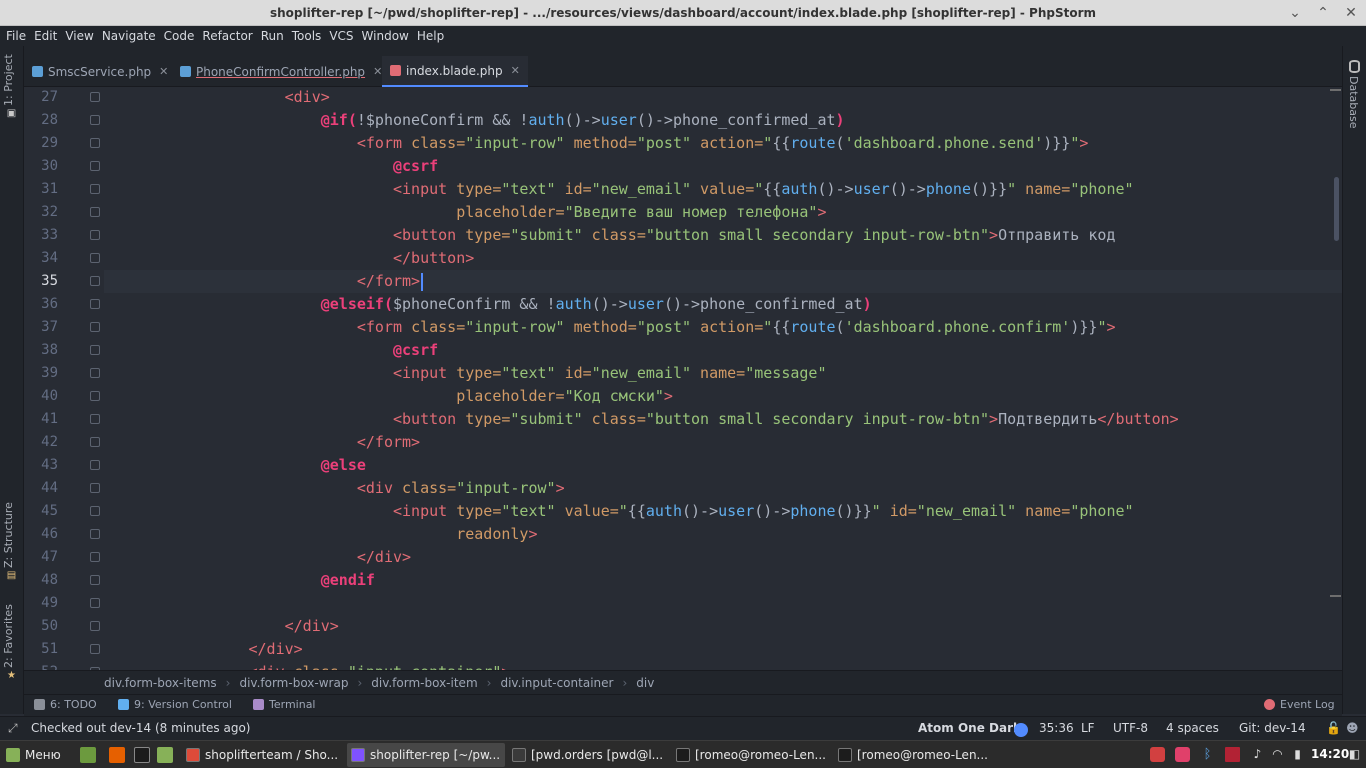 Image resolution: width=1366 pixels, height=768 pixels. What do you see at coordinates (41, 649) in the screenshot?
I see `line-number: 51` at bounding box center [41, 649].